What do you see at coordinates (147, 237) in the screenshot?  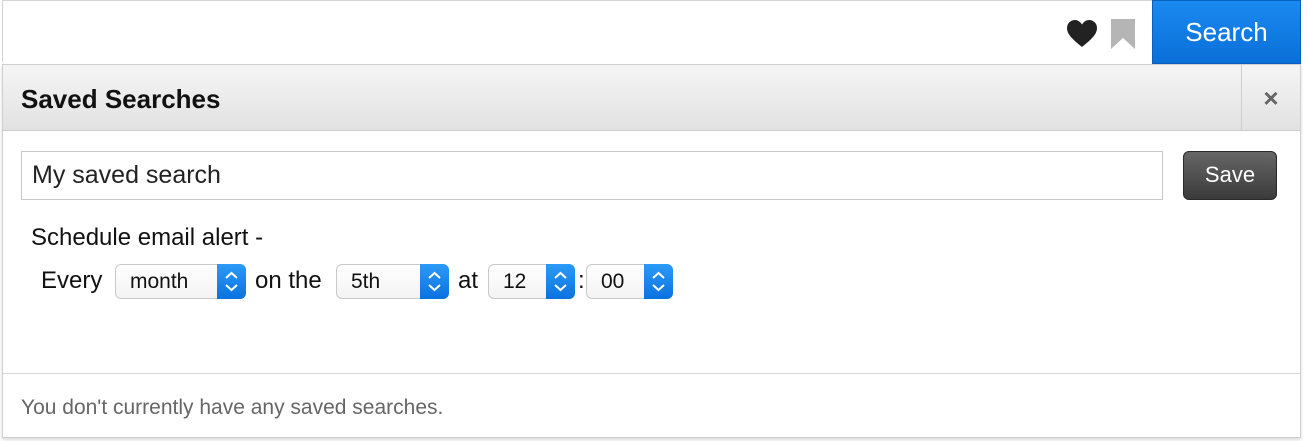 I see `schedule-email-alert-label: Schedule email alert -` at bounding box center [147, 237].